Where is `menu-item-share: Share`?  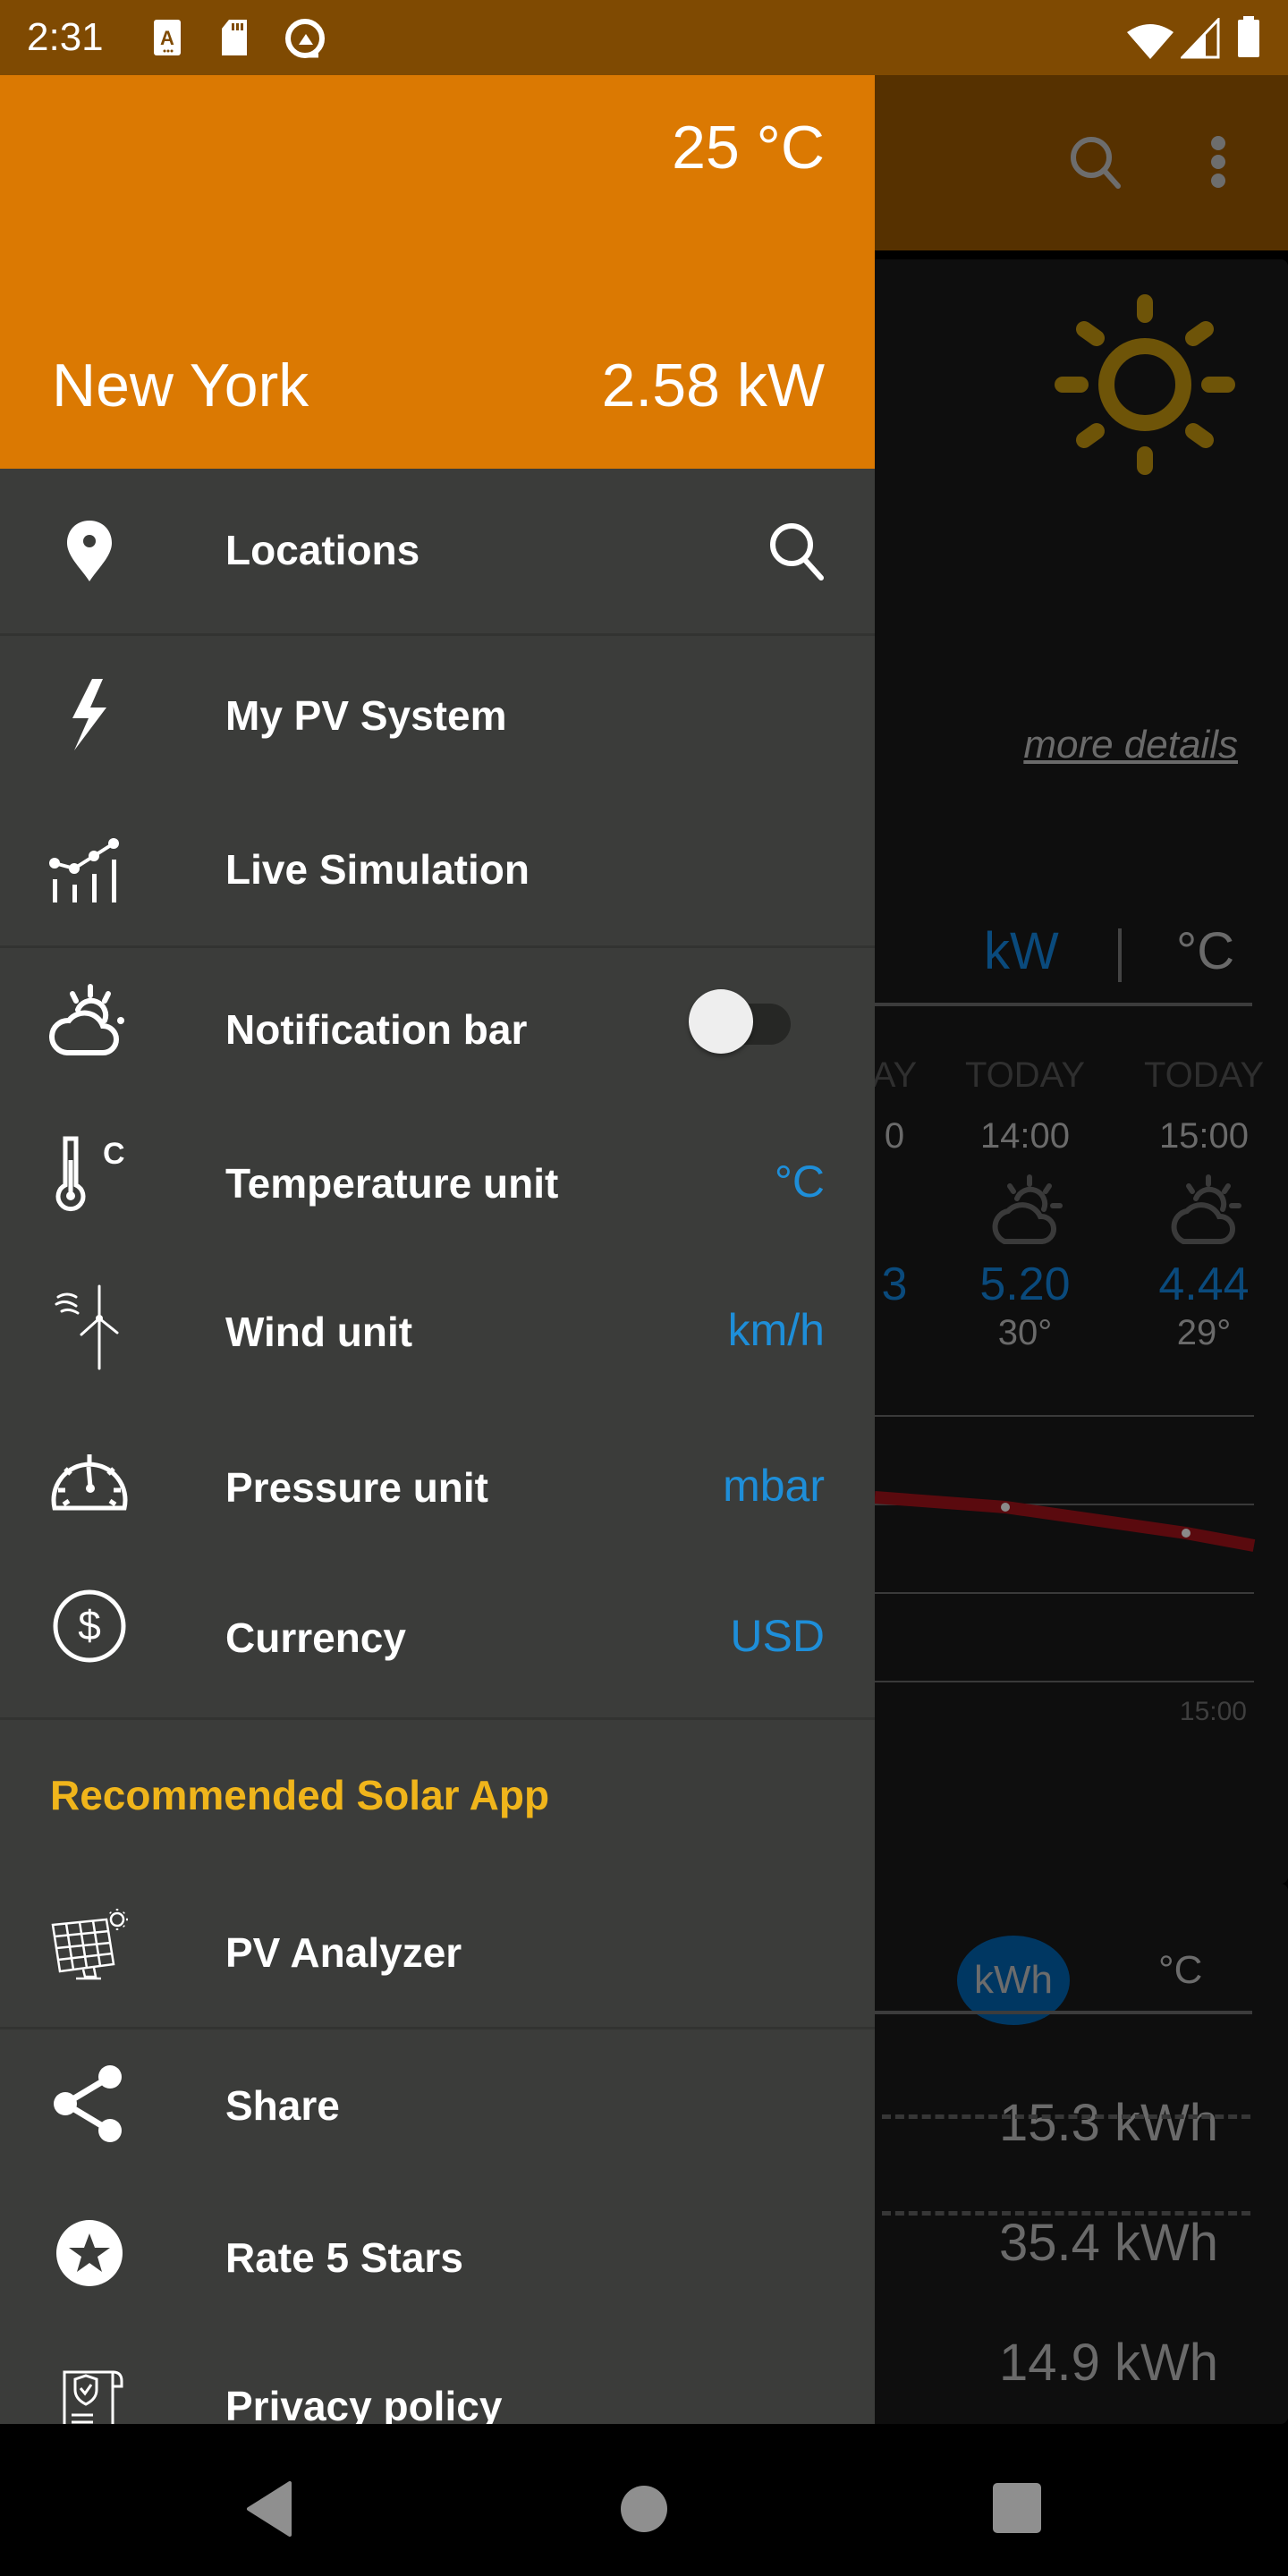 menu-item-share: Share is located at coordinates (437, 2106).